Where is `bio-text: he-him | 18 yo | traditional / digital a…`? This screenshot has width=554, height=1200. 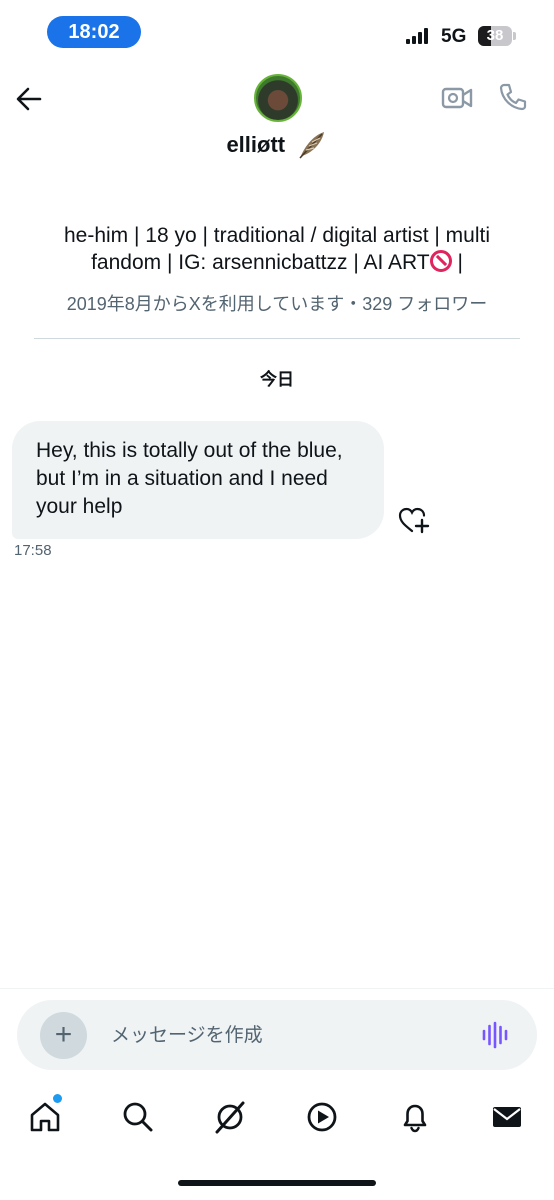
bio-text: he-him | 18 yo | traditional / digital a… is located at coordinates (277, 249).